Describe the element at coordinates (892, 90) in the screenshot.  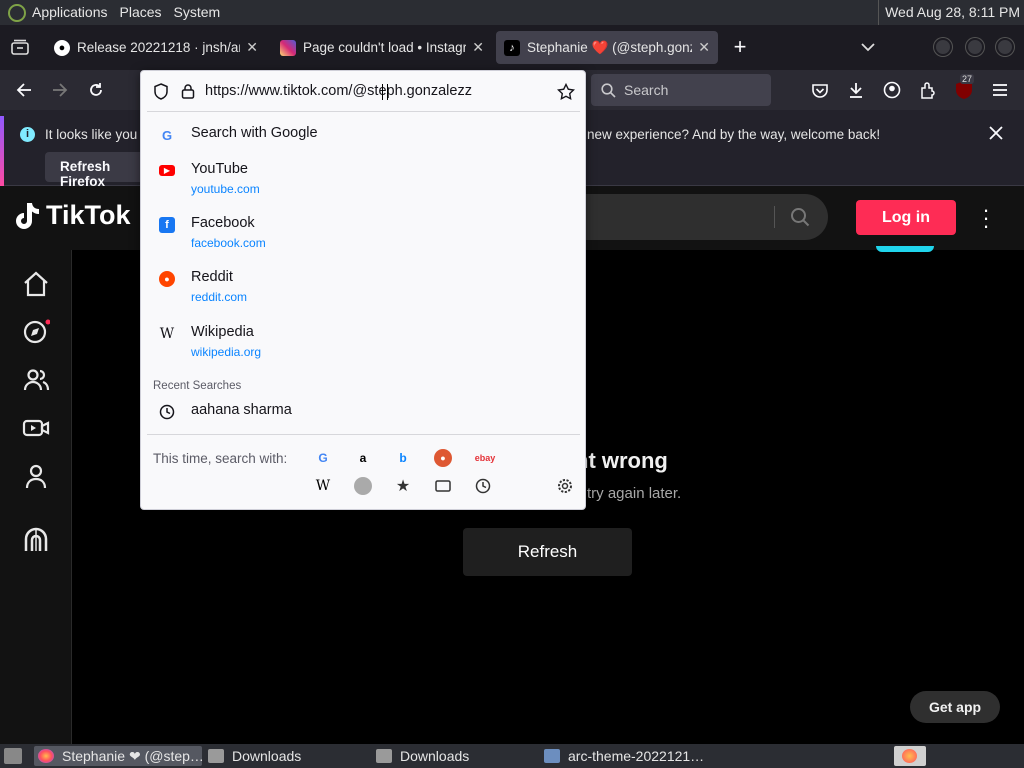
I see `account-icon` at that location.